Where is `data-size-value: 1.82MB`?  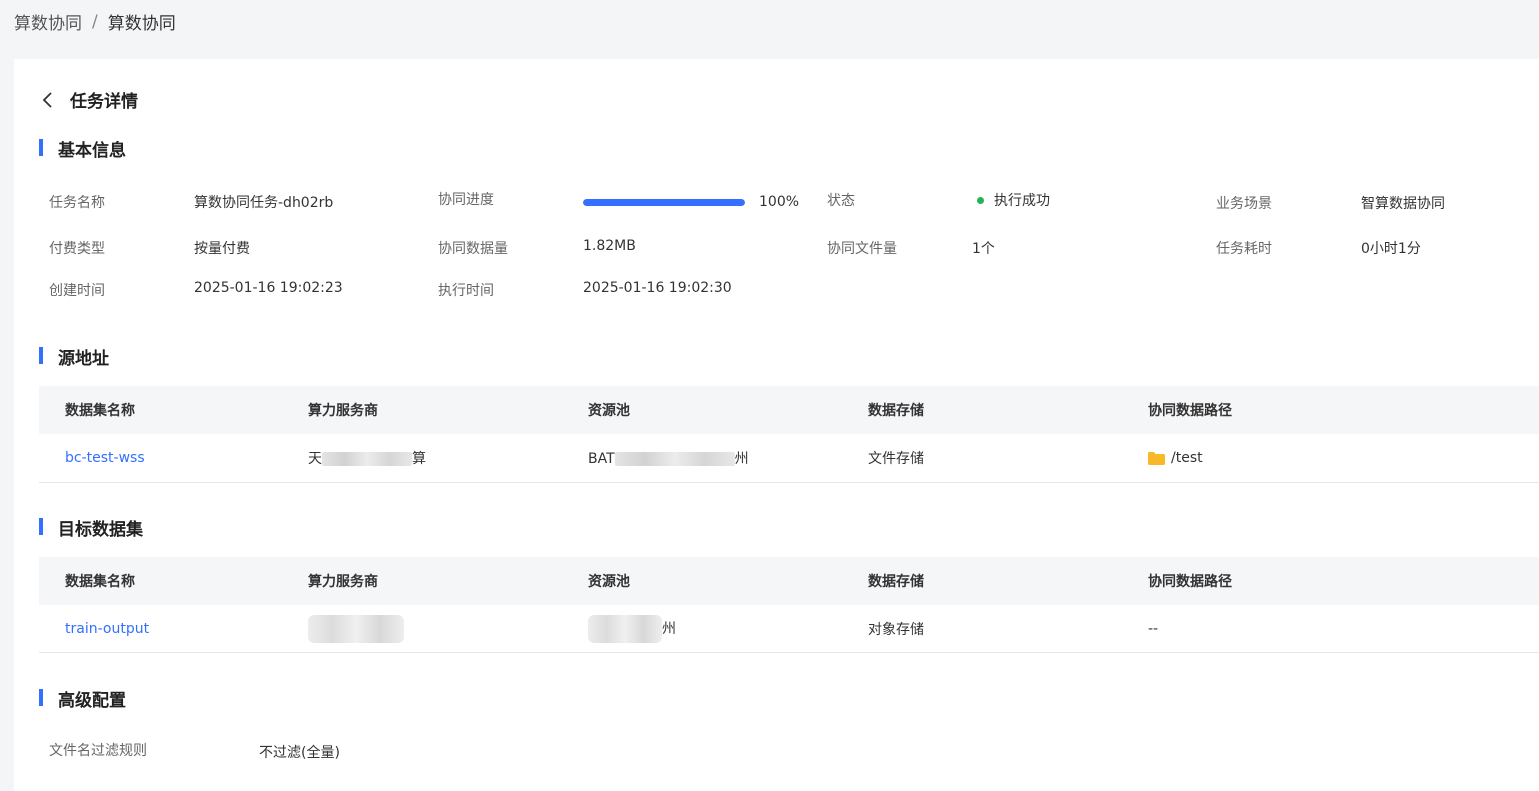 data-size-value: 1.82MB is located at coordinates (609, 246).